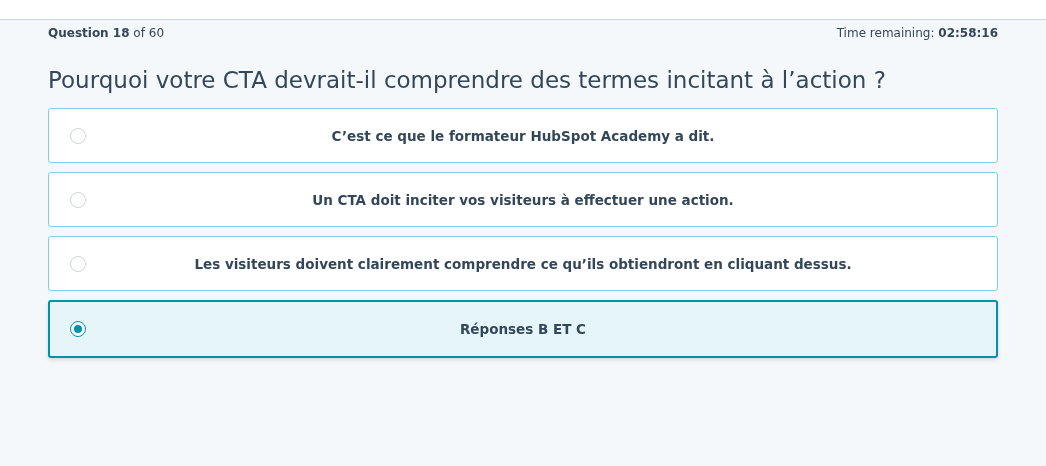 This screenshot has height=466, width=1046. I want to click on question-text: Pourquoi votre CTA devrait-il comprendre des termes incitant à l’action ?, so click(467, 80).